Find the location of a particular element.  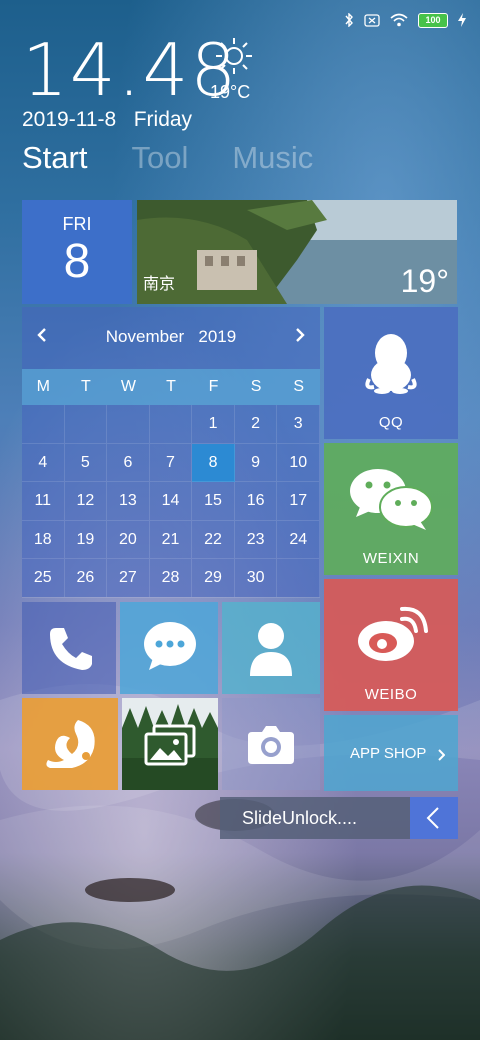

penguin-icon is located at coordinates (391, 364).